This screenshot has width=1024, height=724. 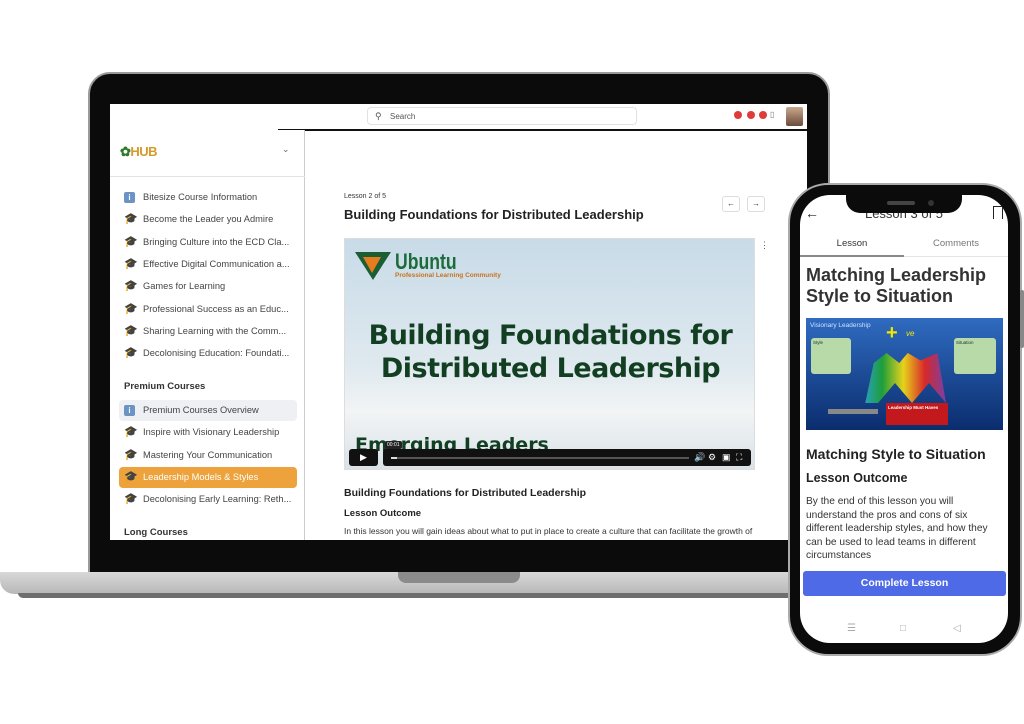 I want to click on play-button: ▶, so click(x=363, y=457).